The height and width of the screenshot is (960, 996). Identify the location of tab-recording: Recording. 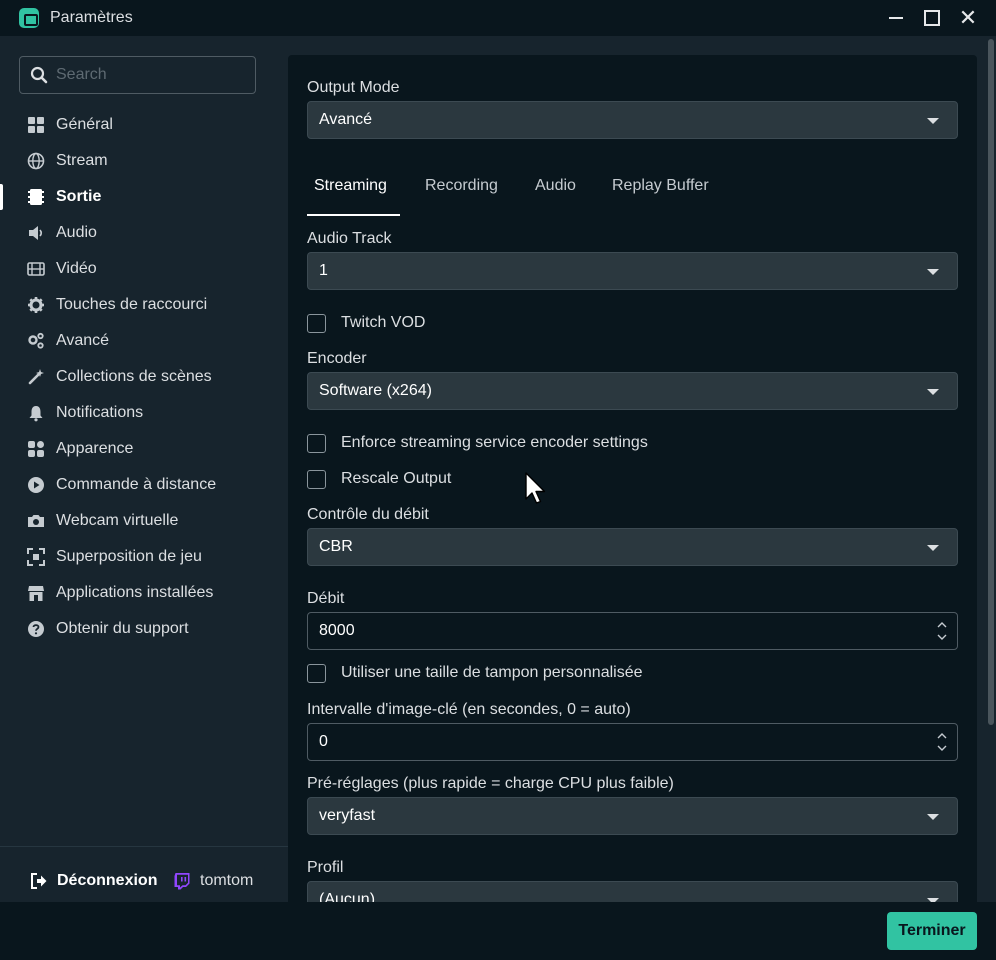
(461, 186).